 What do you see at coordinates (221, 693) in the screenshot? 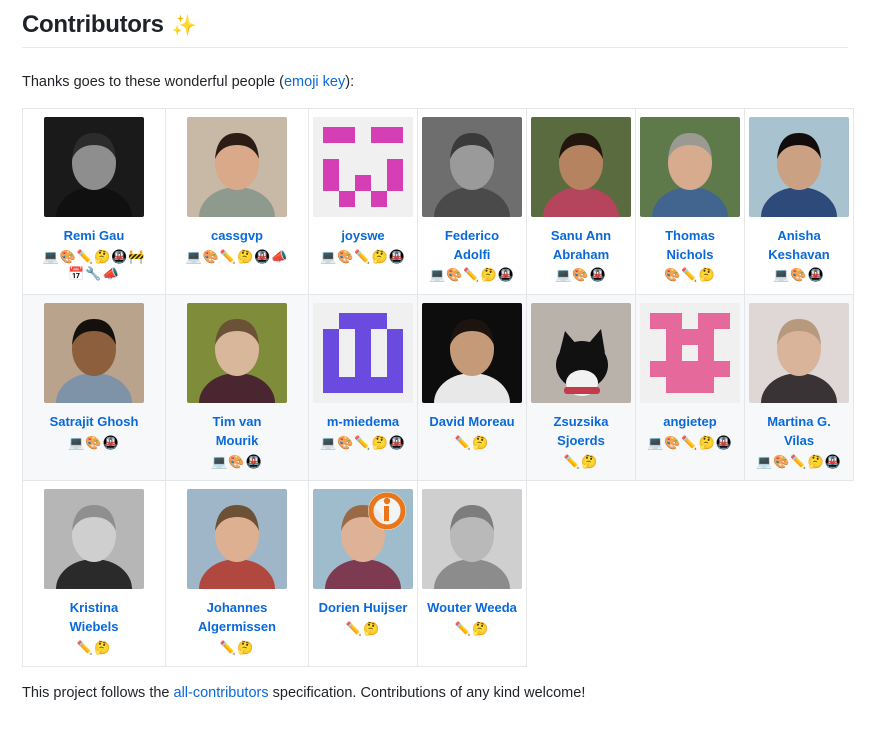
I see `all-contributors-link: all-contributors` at bounding box center [221, 693].